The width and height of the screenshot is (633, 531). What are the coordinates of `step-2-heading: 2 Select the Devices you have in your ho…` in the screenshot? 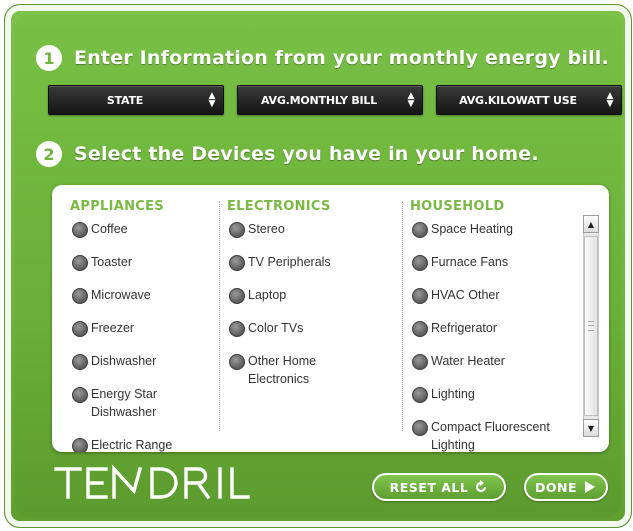 It's located at (287, 154).